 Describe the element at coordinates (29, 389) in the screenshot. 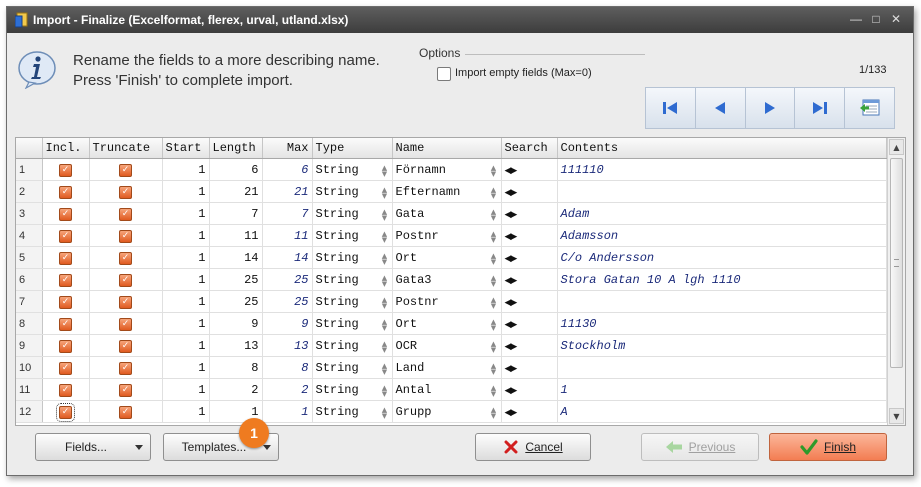

I see `row-number: 11` at that location.